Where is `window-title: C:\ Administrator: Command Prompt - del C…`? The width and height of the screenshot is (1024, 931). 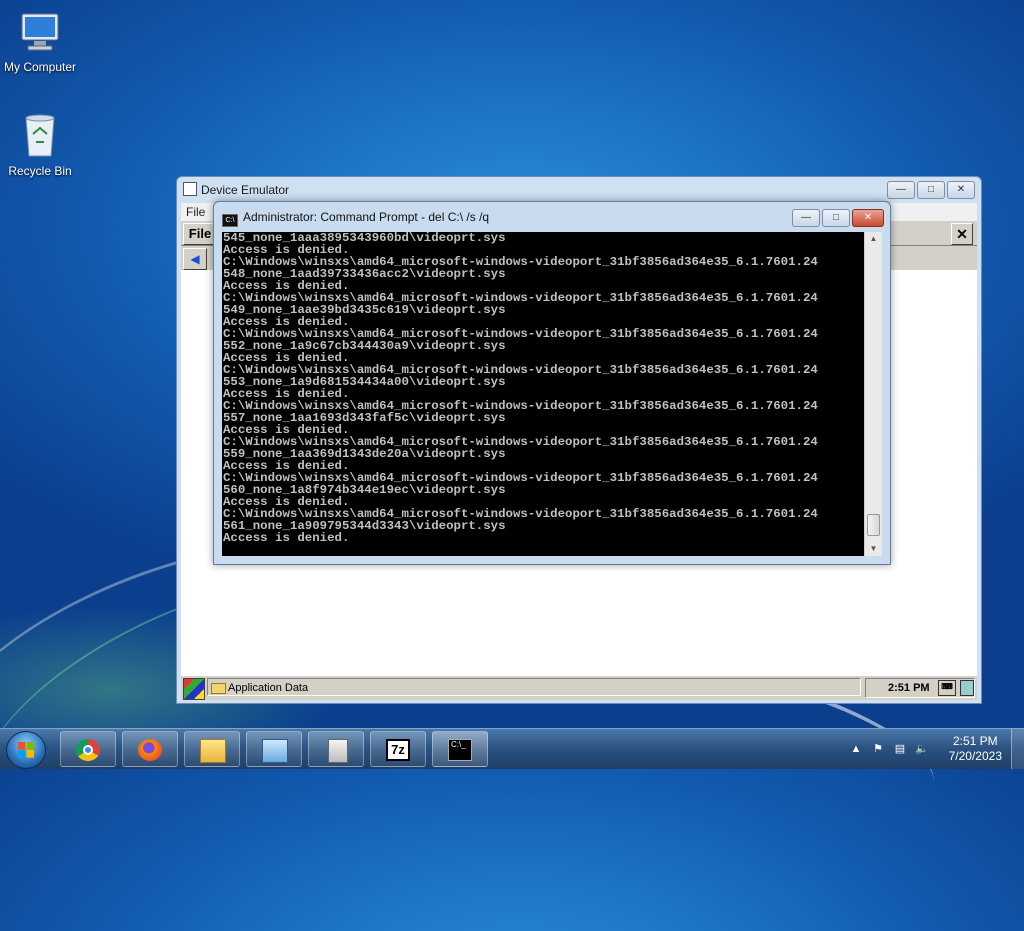
window-title: C:\ Administrator: Command Prompt - del C… is located at coordinates (355, 218).